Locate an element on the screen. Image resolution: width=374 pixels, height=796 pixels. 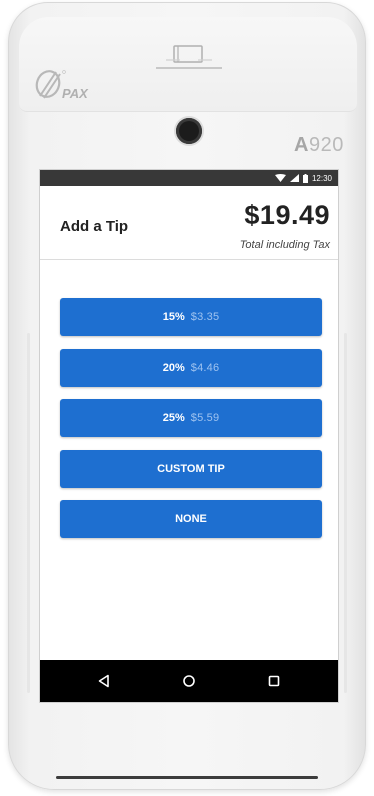
tip-percent-label: 15% is located at coordinates (173, 317).